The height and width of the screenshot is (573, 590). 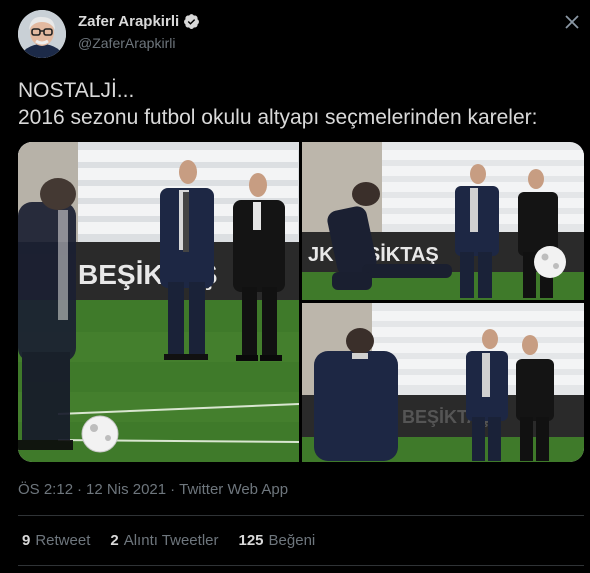 I want to click on retweets-count: 9, so click(x=26, y=540).